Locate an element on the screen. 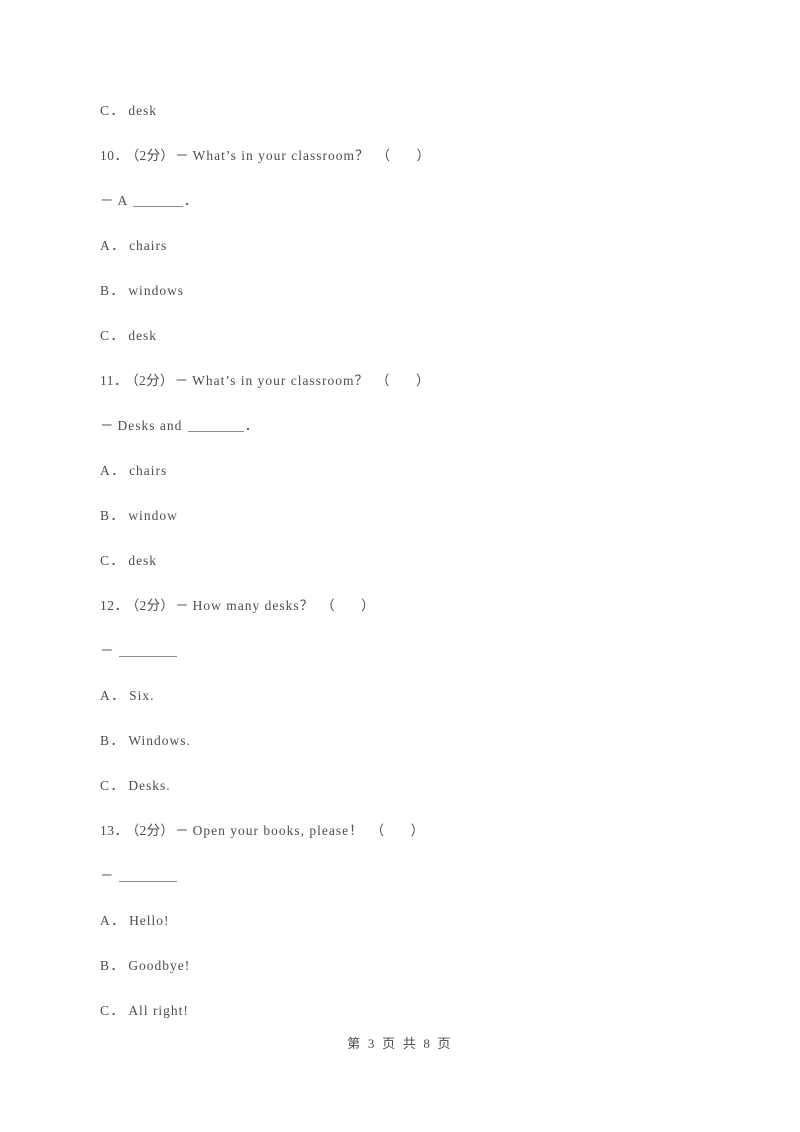 The height and width of the screenshot is (1132, 800). answer-option: A． Six. is located at coordinates (410, 707).